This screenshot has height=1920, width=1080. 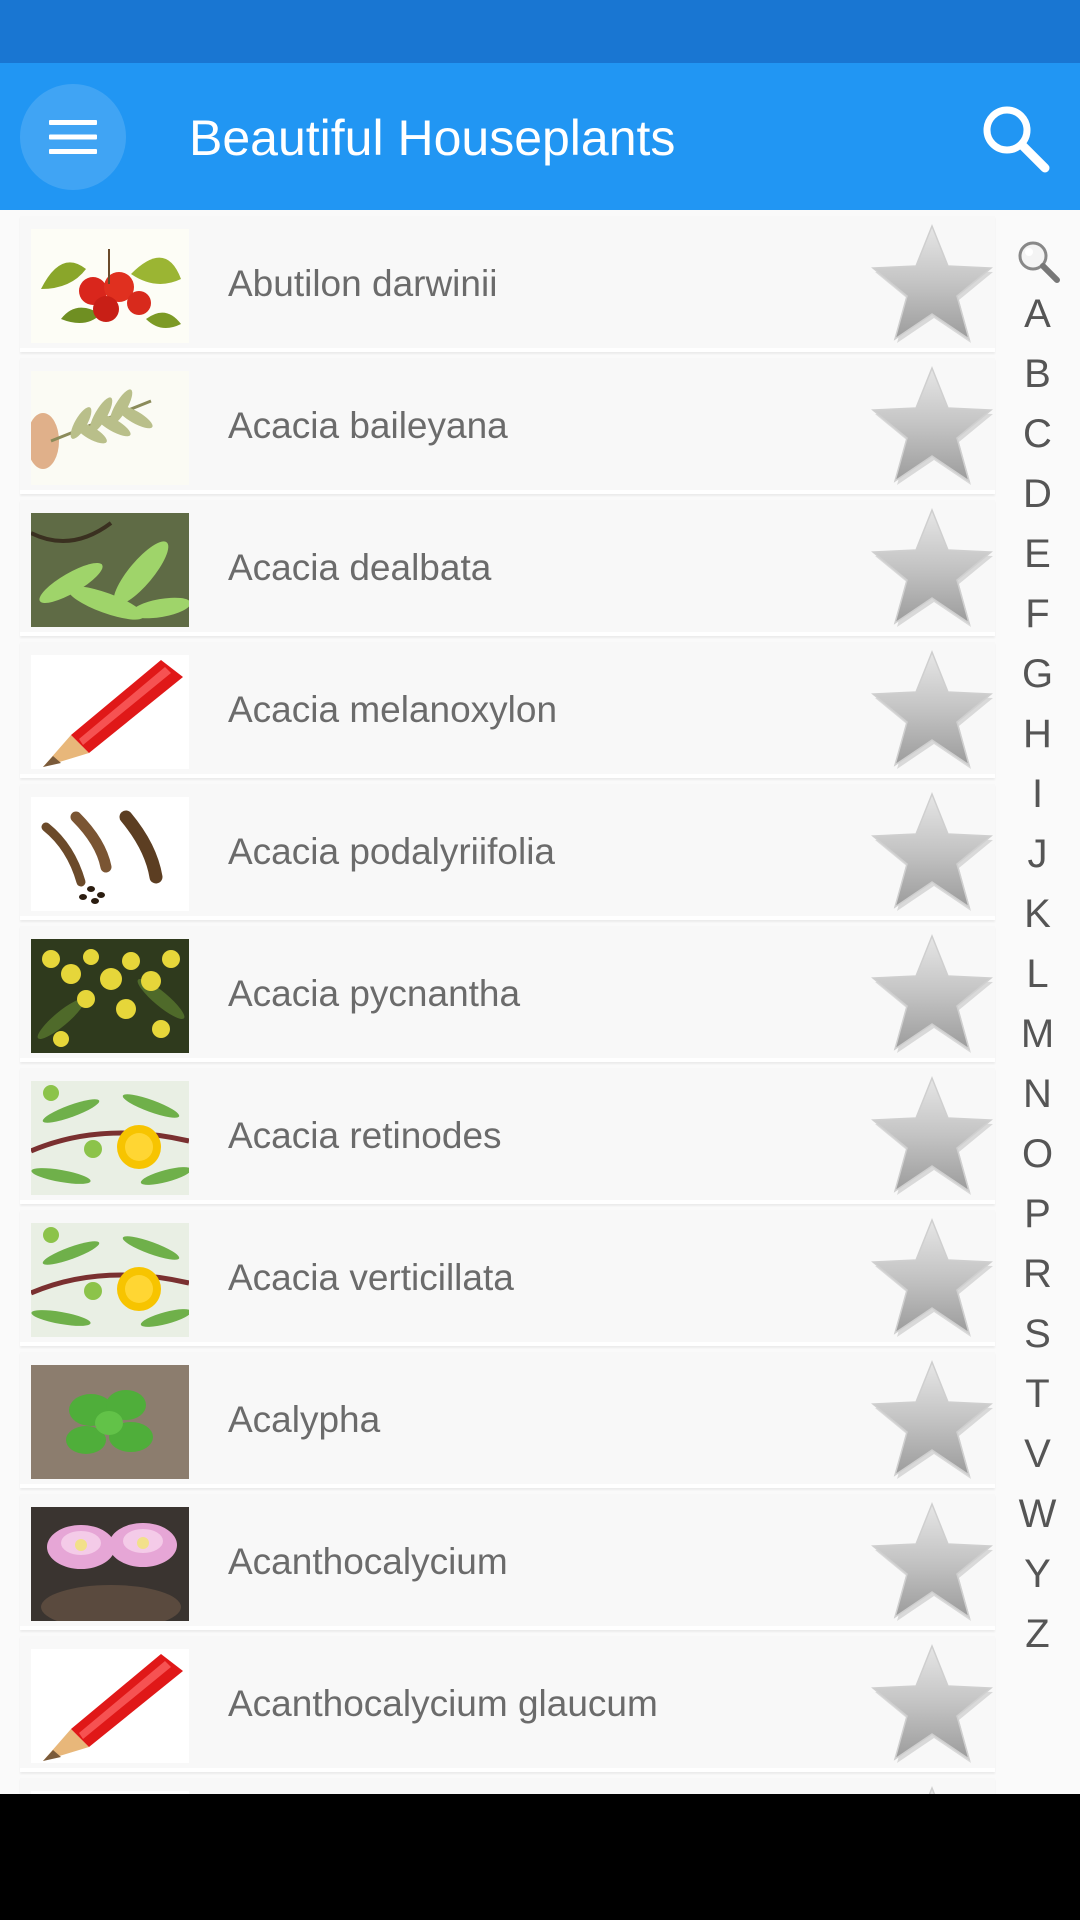 What do you see at coordinates (1037, 494) in the screenshot?
I see `index-letter: D` at bounding box center [1037, 494].